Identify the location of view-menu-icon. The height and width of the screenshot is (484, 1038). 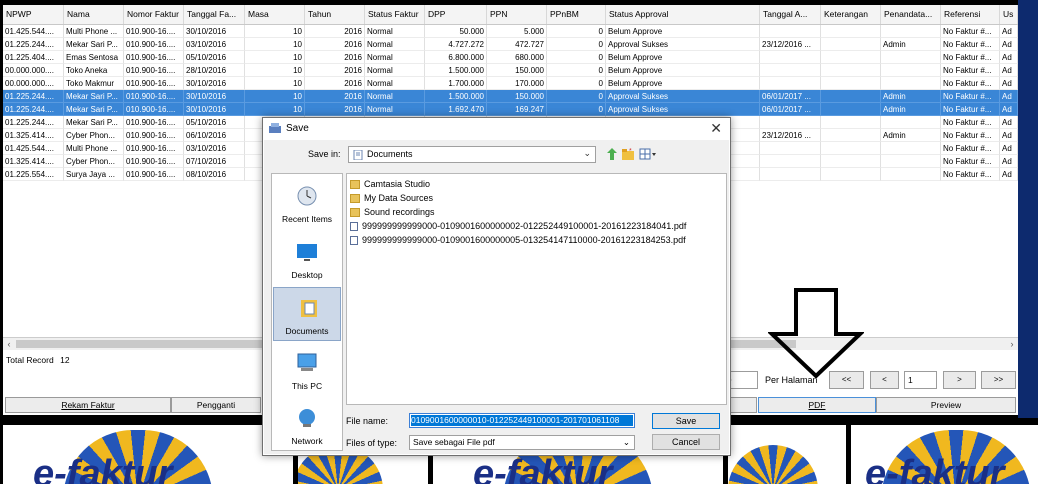
(648, 154).